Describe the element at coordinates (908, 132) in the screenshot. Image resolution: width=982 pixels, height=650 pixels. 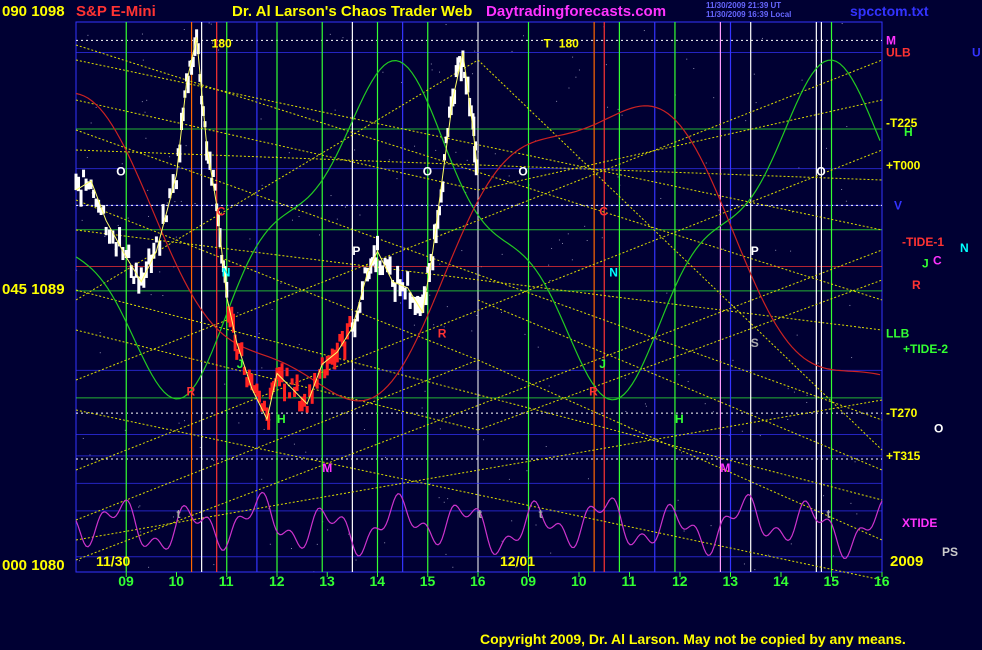
I see `right-label: H` at that location.